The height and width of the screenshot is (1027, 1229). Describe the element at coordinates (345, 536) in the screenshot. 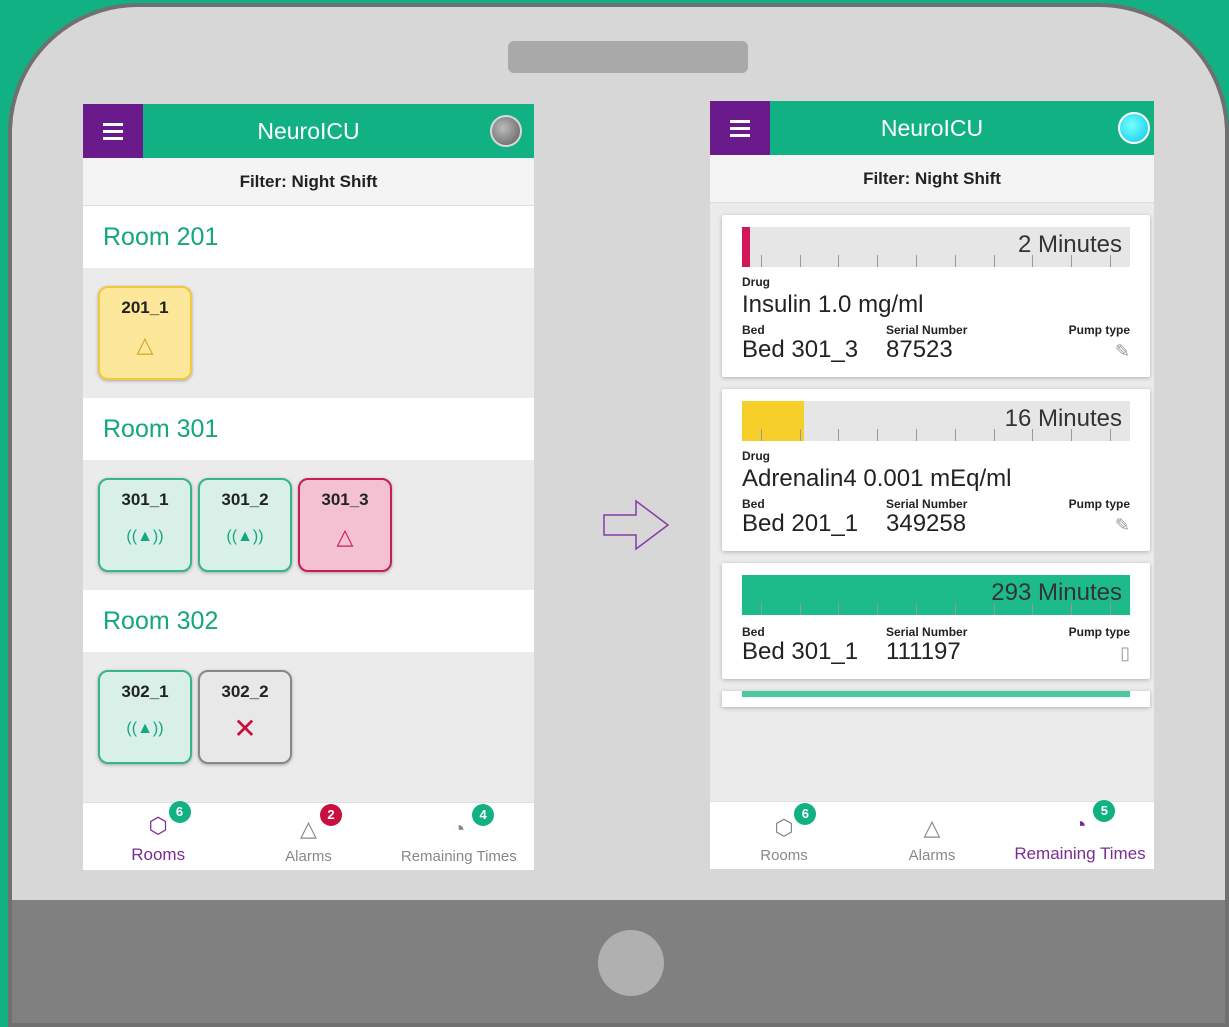

I see `alarm-triangle-icon: △` at that location.